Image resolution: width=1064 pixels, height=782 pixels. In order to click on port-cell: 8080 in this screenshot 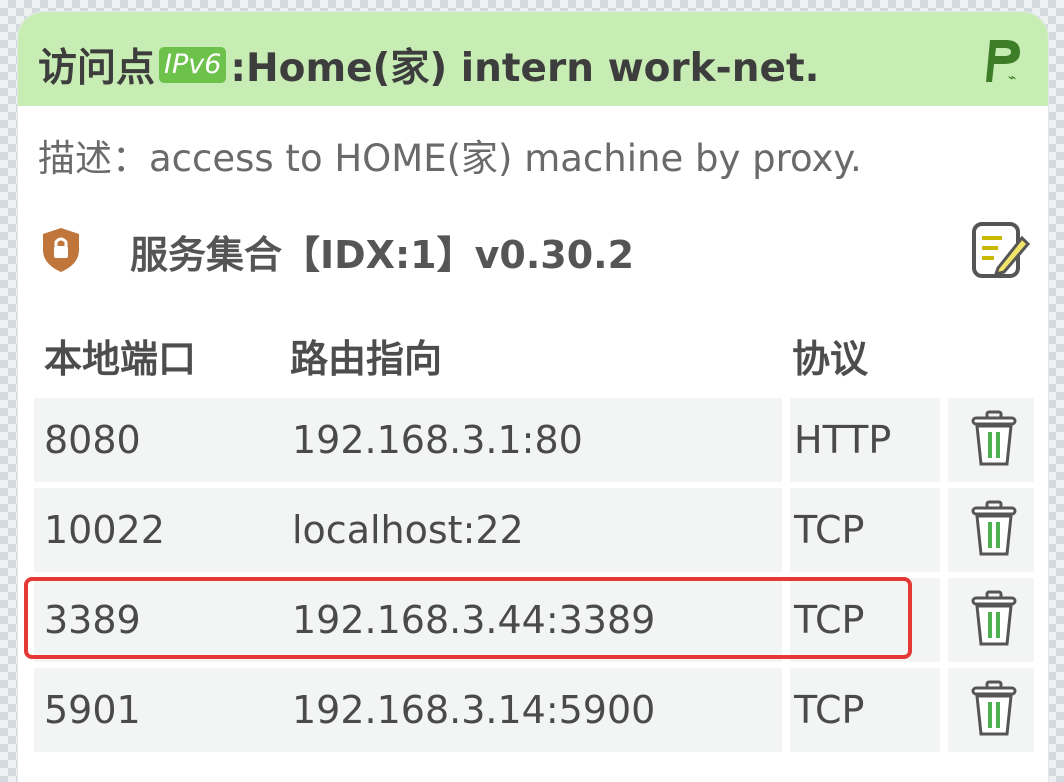, I will do `click(160, 440)`.